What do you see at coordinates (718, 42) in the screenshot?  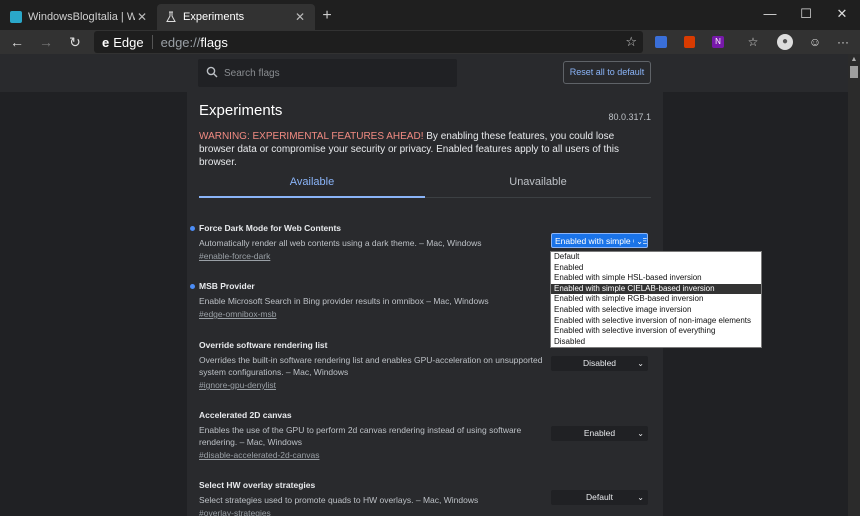 I see `onenote-icon: N` at bounding box center [718, 42].